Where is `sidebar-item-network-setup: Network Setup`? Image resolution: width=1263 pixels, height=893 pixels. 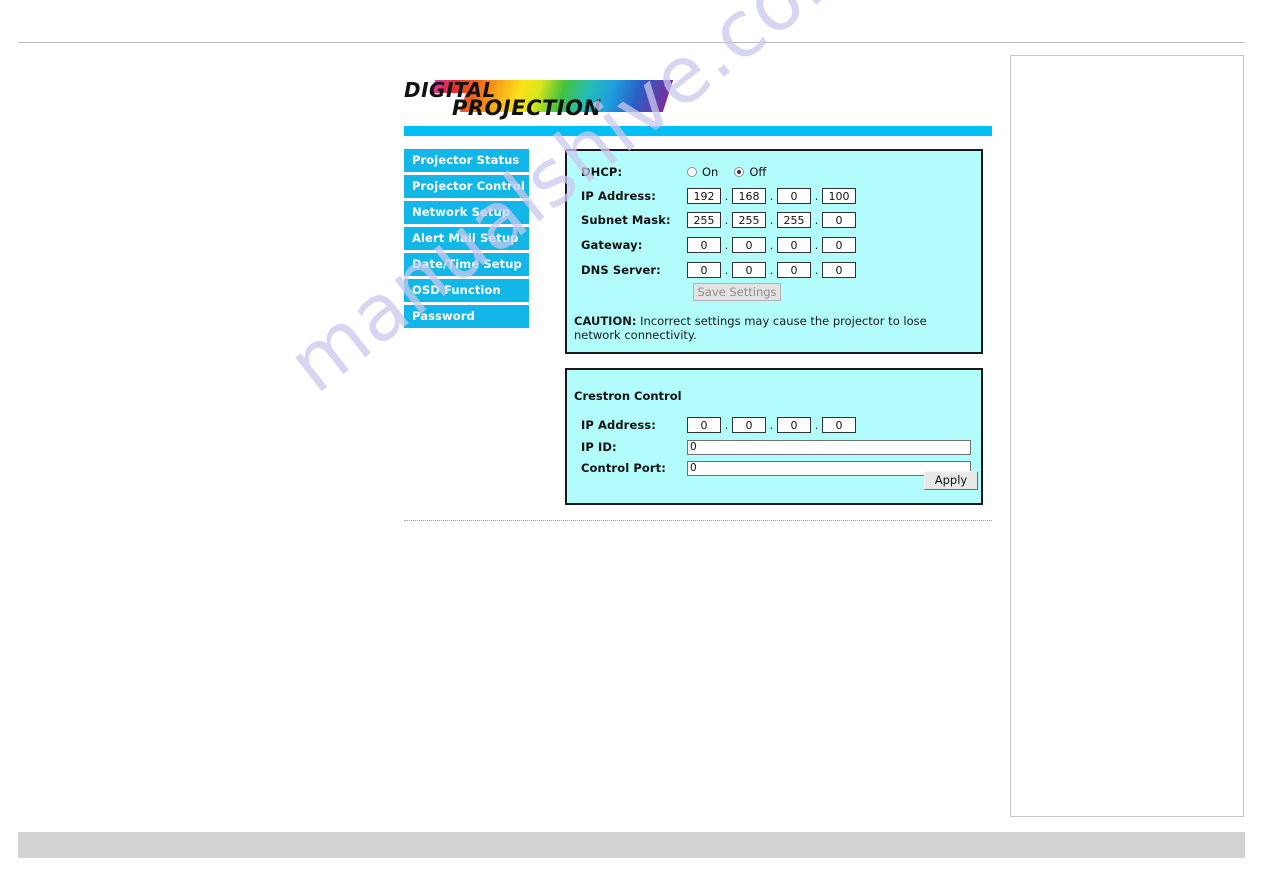
sidebar-item-network-setup: Network Setup is located at coordinates (466, 212).